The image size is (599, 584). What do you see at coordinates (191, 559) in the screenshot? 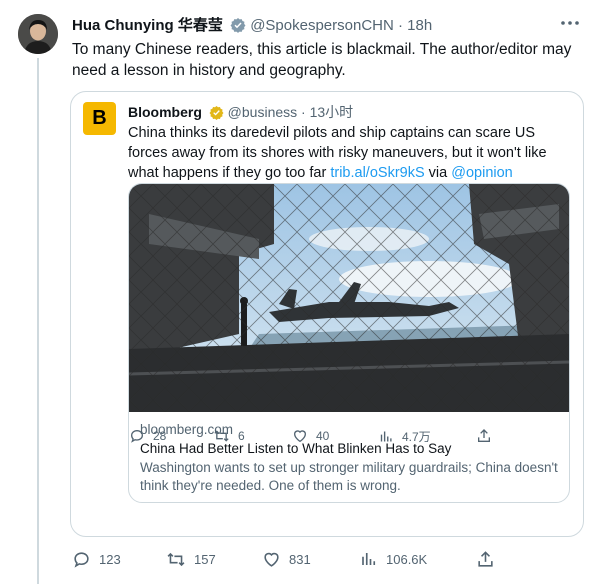
I see `retweet-button: 157` at bounding box center [191, 559].